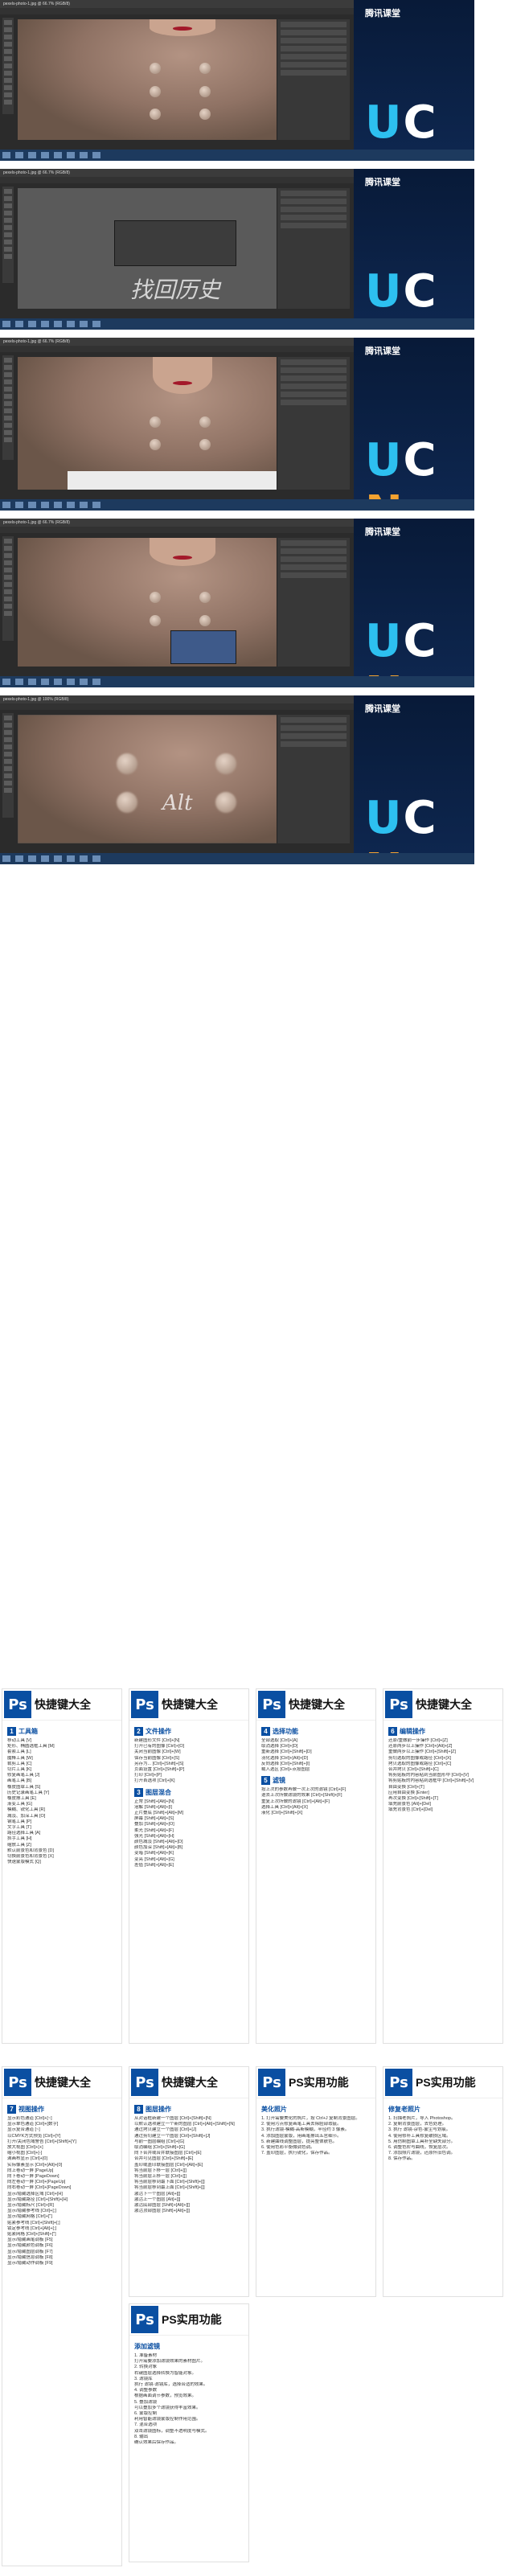 The height and width of the screenshot is (2576, 529). I want to click on shortcut-line: 应用自由变换 [Enter], so click(409, 1792).